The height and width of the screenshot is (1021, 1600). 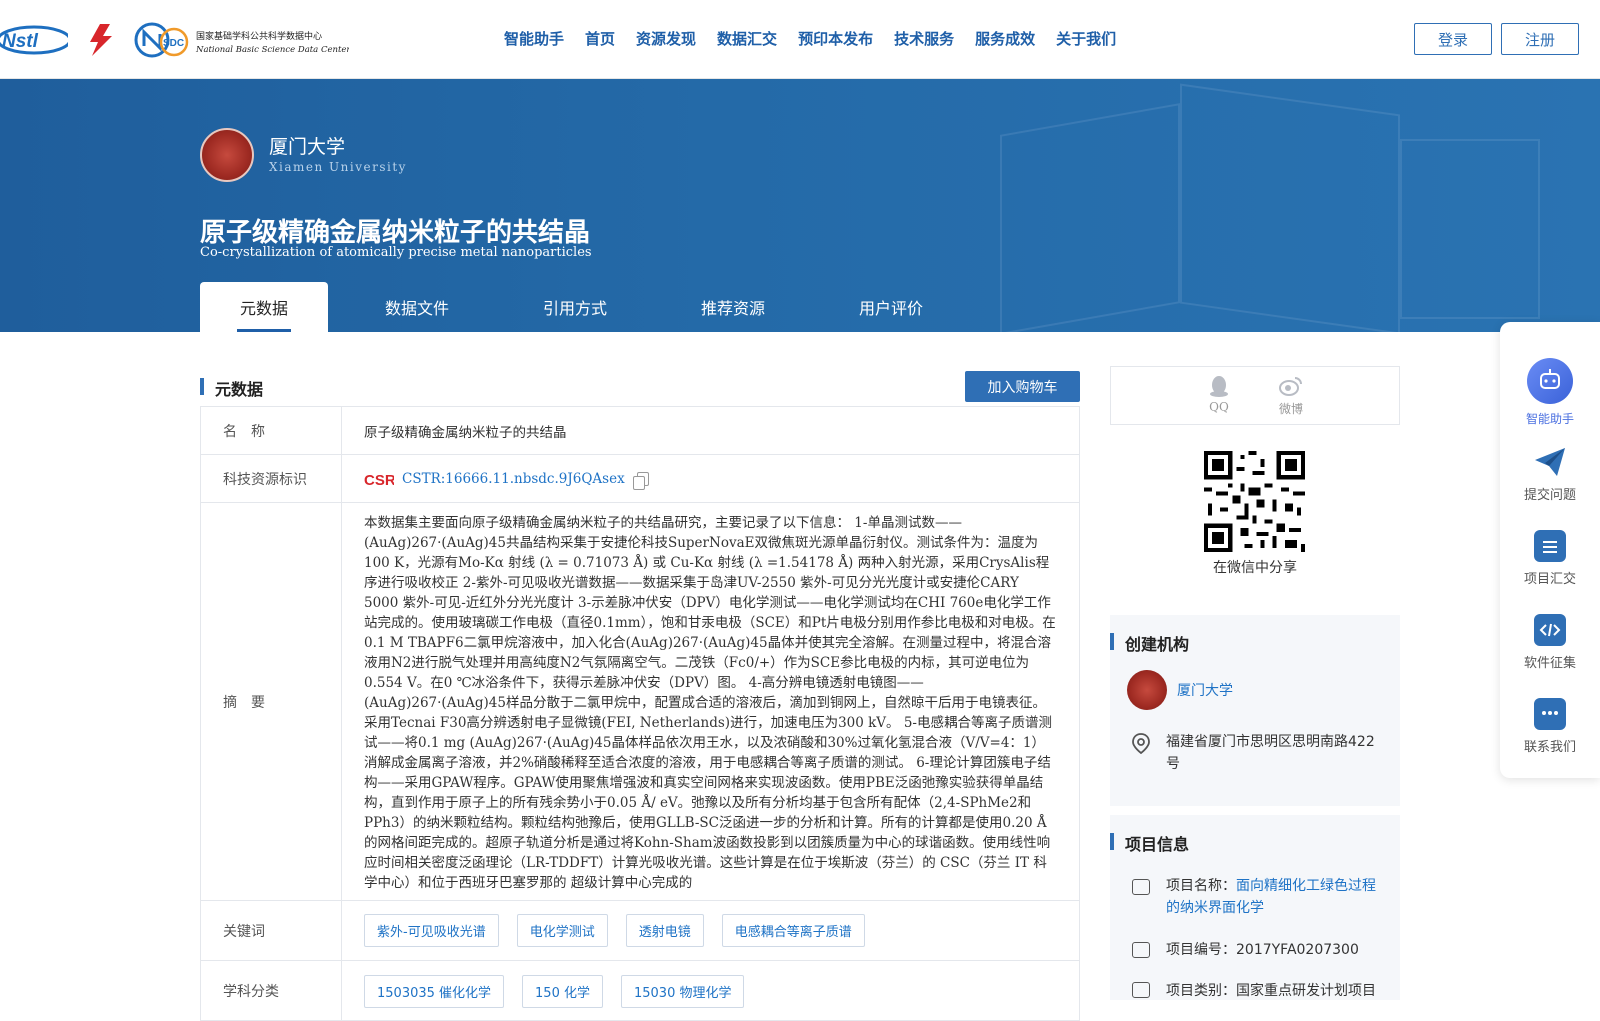 I want to click on share-qq: QQ, so click(x=1219, y=394).